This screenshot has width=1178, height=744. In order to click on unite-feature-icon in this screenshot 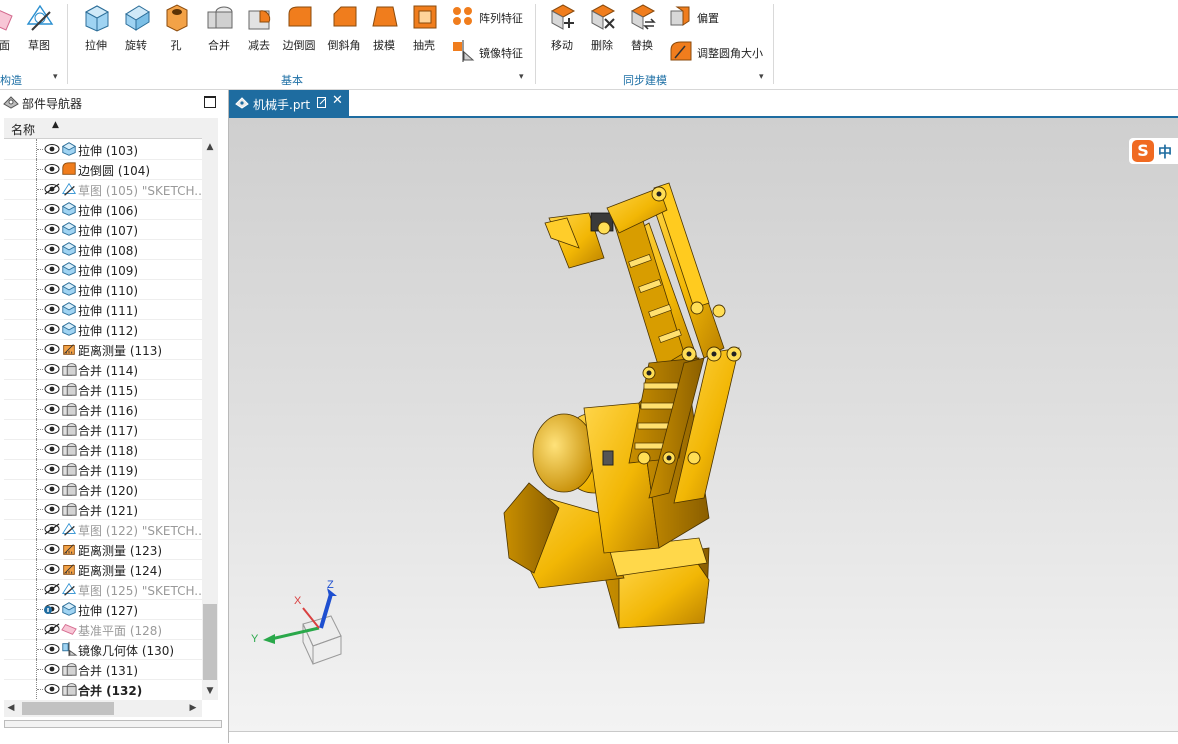, I will do `click(69, 489)`.